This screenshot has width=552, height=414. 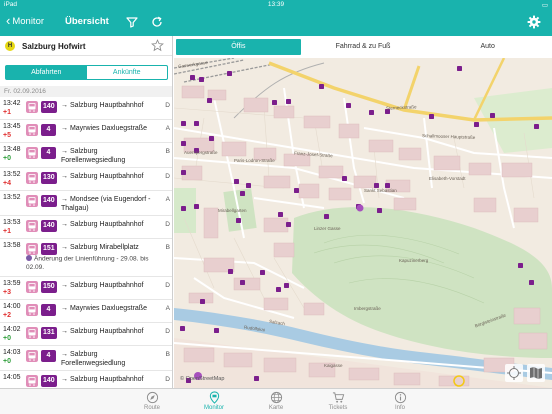 I want to click on departure-row: 13:59 +3 150 → Salzburg Hauptbahnhof D, so click(x=86, y=288).